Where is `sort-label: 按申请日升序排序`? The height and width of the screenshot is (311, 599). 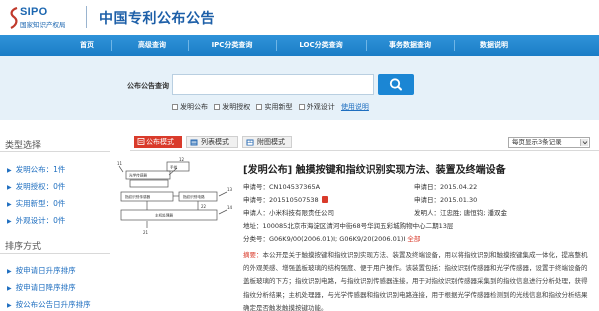 sort-label: 按申请日升序排序 is located at coordinates (45, 270).